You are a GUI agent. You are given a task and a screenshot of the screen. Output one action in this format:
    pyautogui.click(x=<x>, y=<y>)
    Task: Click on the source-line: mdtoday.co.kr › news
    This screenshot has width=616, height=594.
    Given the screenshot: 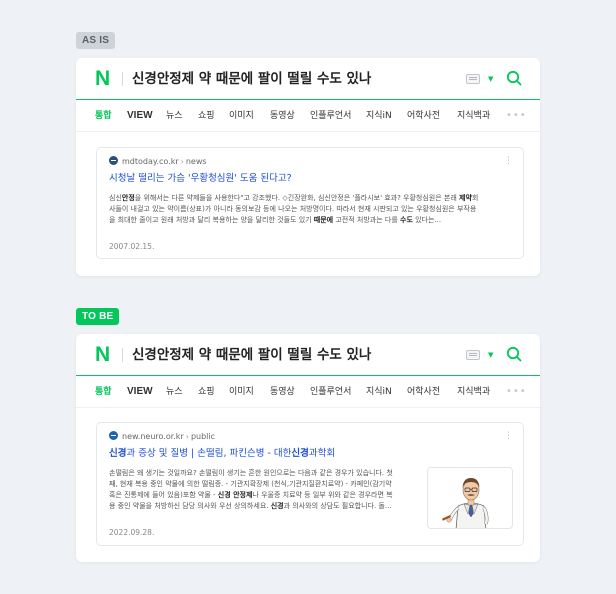 What is the action you would take?
    pyautogui.click(x=158, y=162)
    